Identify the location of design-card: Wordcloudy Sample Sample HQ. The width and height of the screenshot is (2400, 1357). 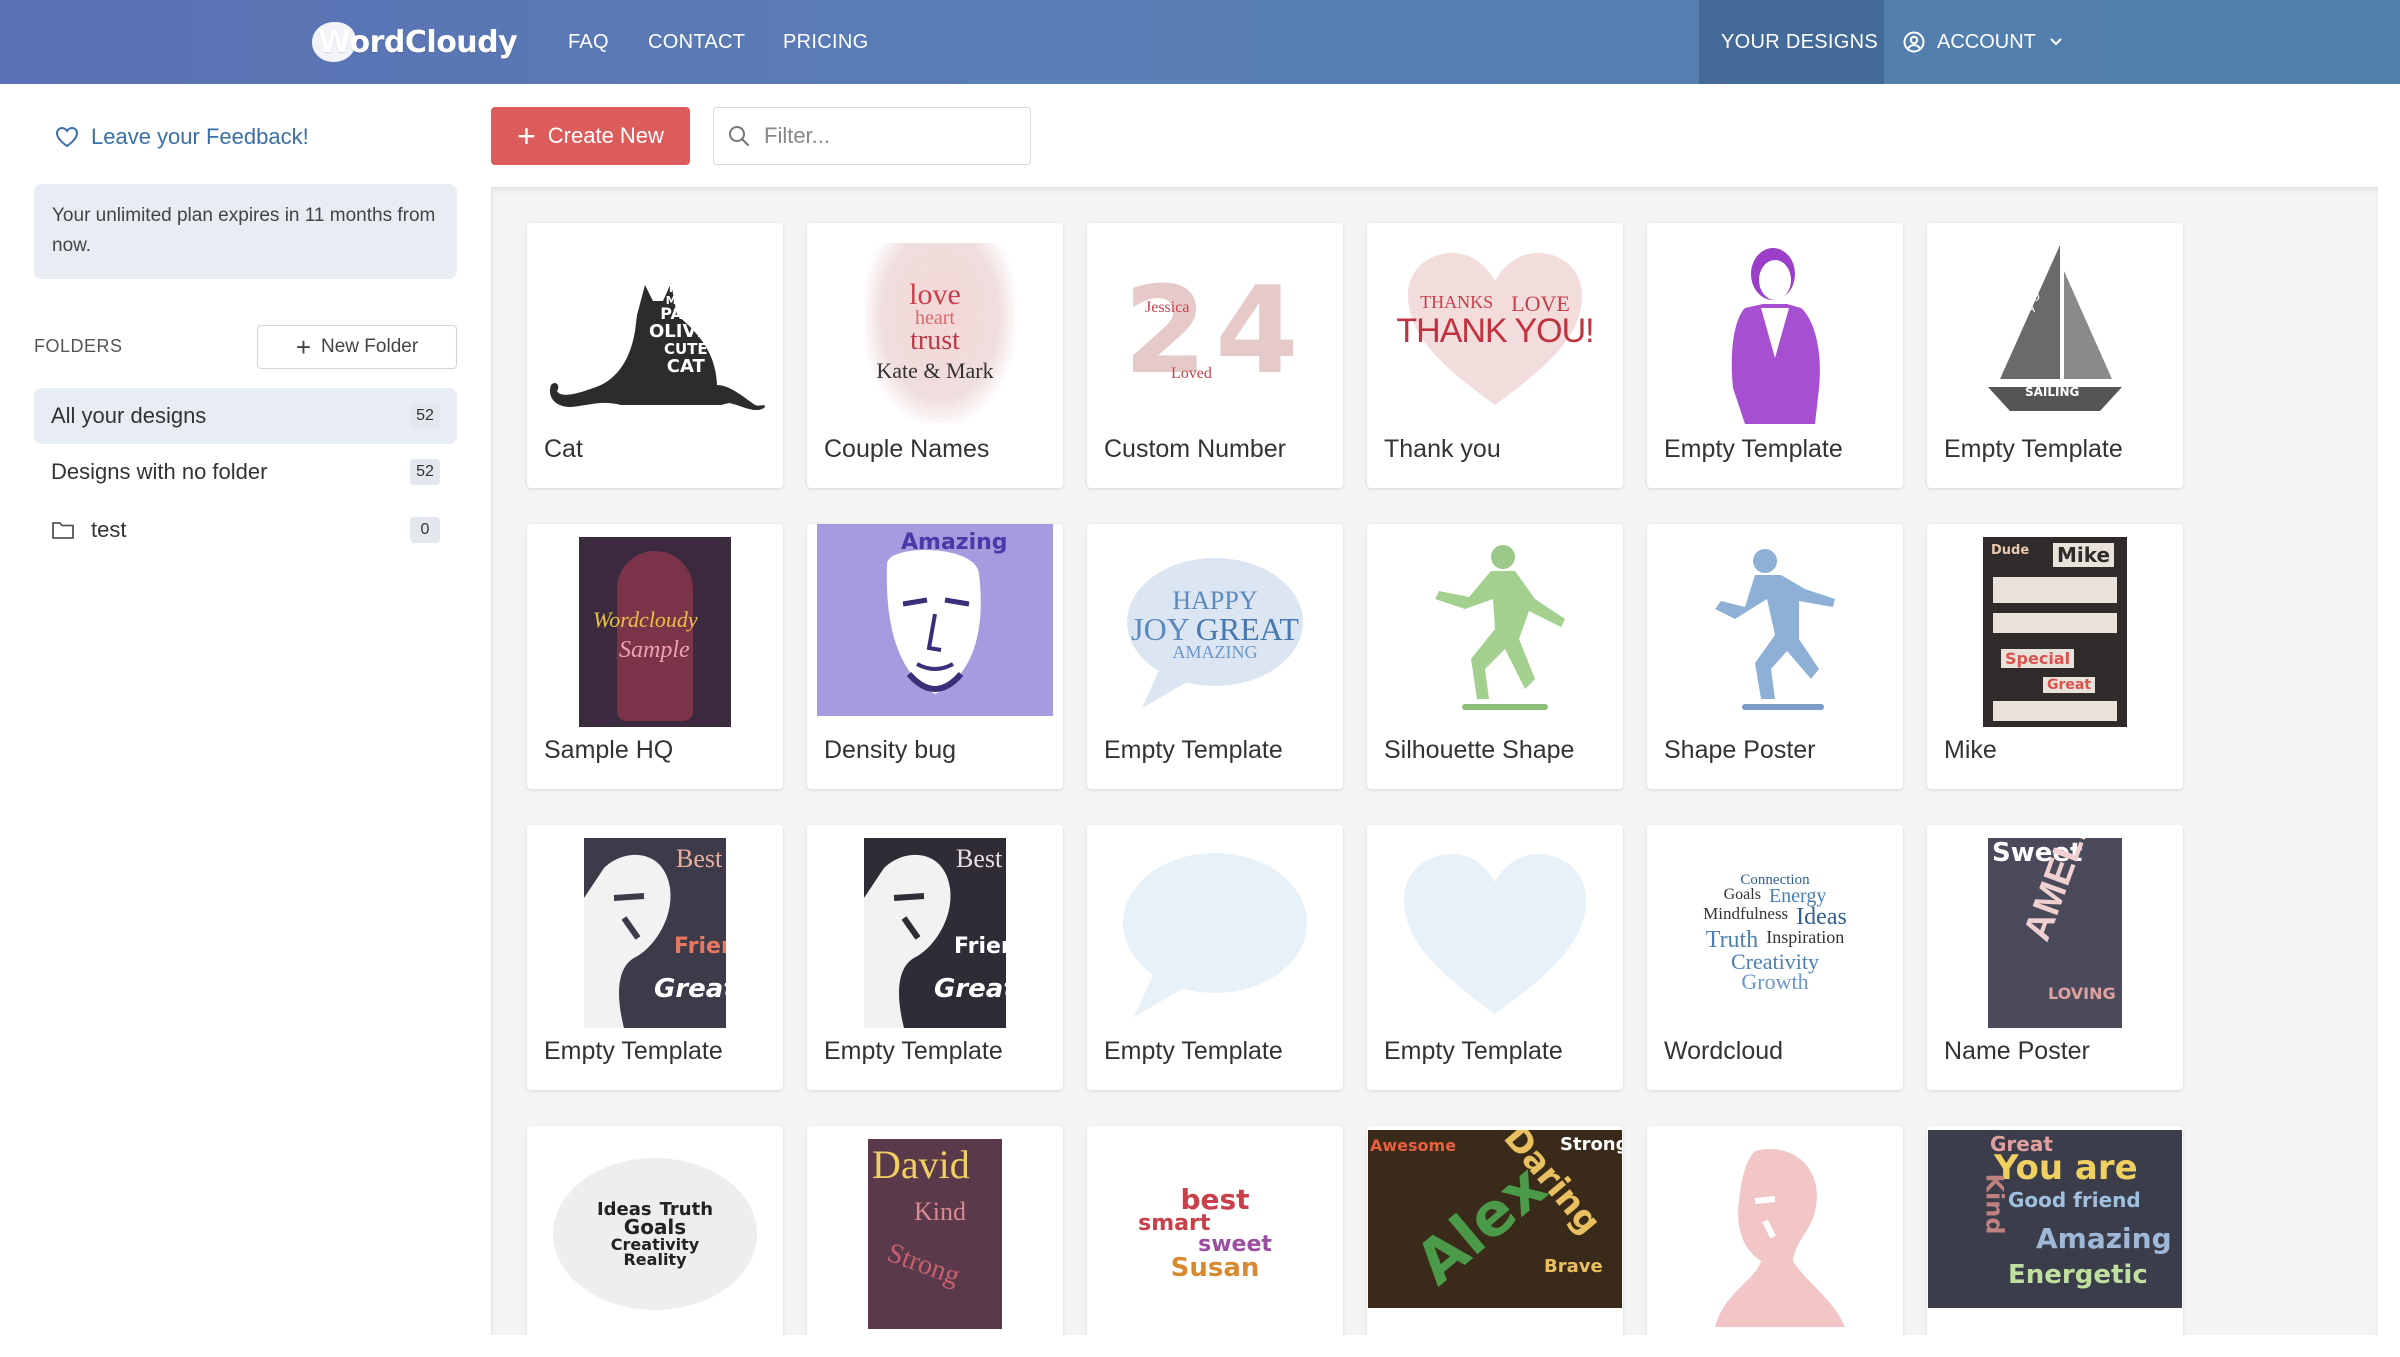
(655, 656).